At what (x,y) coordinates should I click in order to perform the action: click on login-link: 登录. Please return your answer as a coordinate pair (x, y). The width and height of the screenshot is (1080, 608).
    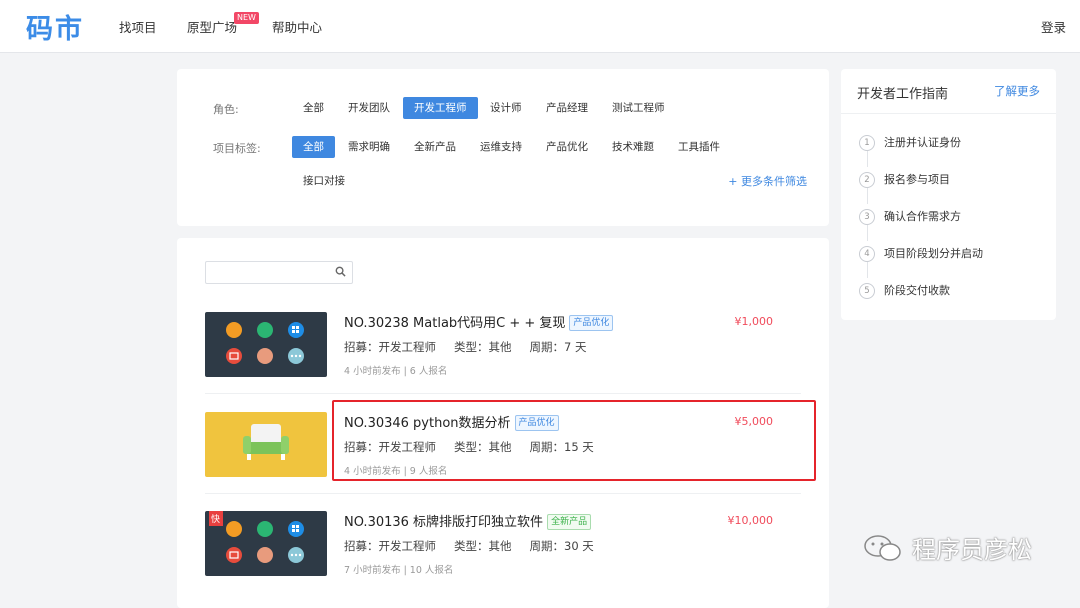
    Looking at the image, I should click on (1053, 26).